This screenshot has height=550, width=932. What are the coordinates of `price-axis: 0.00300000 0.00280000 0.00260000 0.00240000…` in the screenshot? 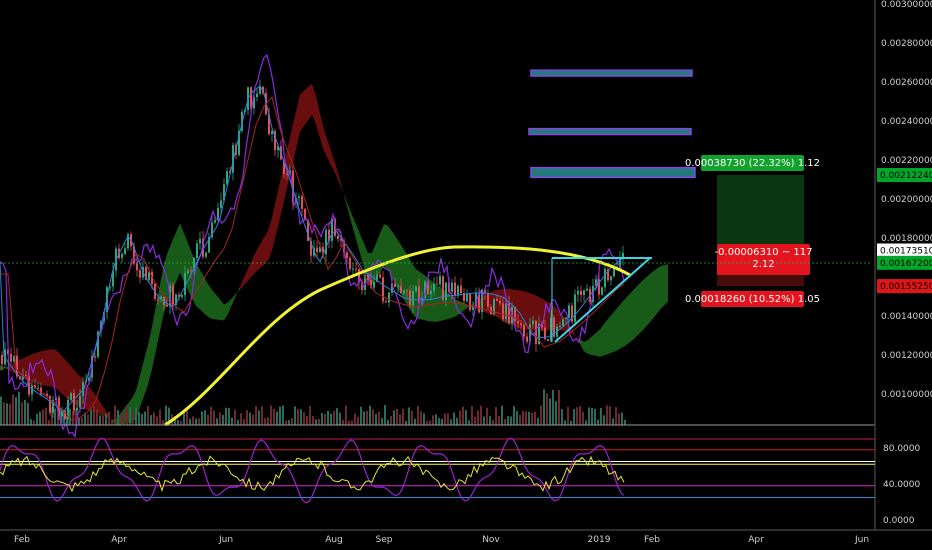 It's located at (906, 200).